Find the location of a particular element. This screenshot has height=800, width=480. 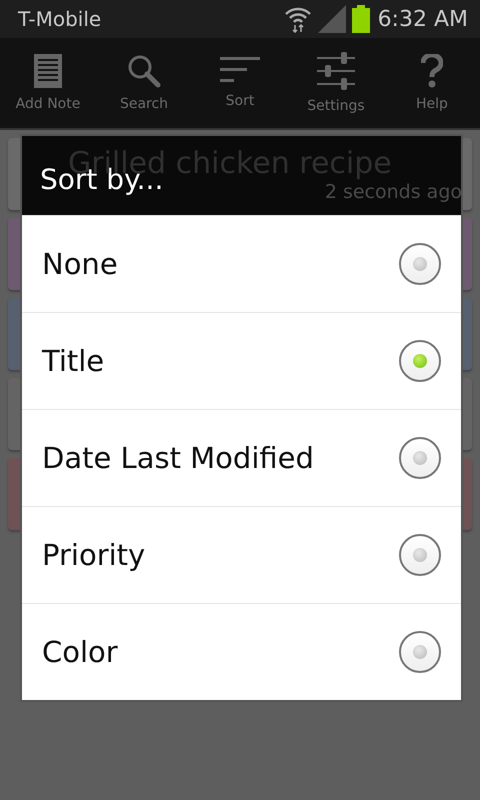

note-icon is located at coordinates (48, 71).